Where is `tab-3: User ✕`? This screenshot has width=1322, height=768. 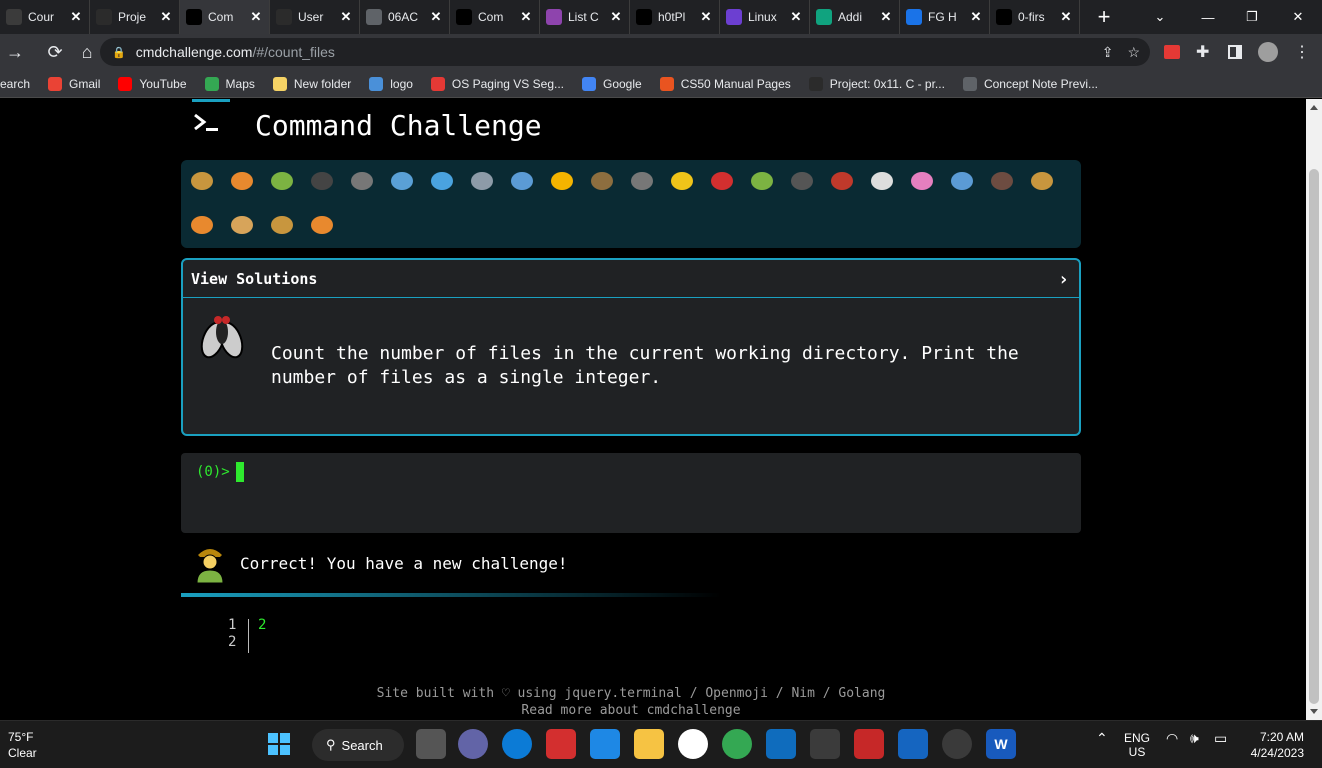 tab-3: User ✕ is located at coordinates (315, 17).